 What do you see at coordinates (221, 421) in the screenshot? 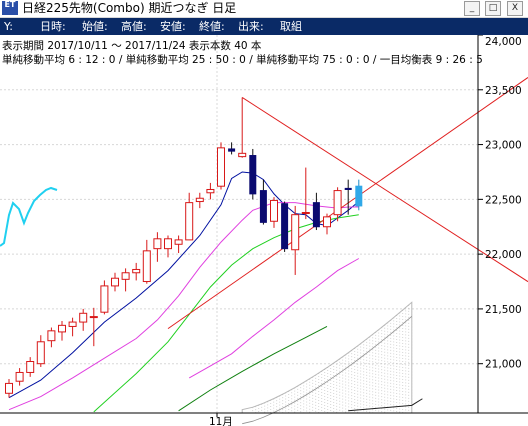
I see `x-tick-label: 11月` at bounding box center [221, 421].